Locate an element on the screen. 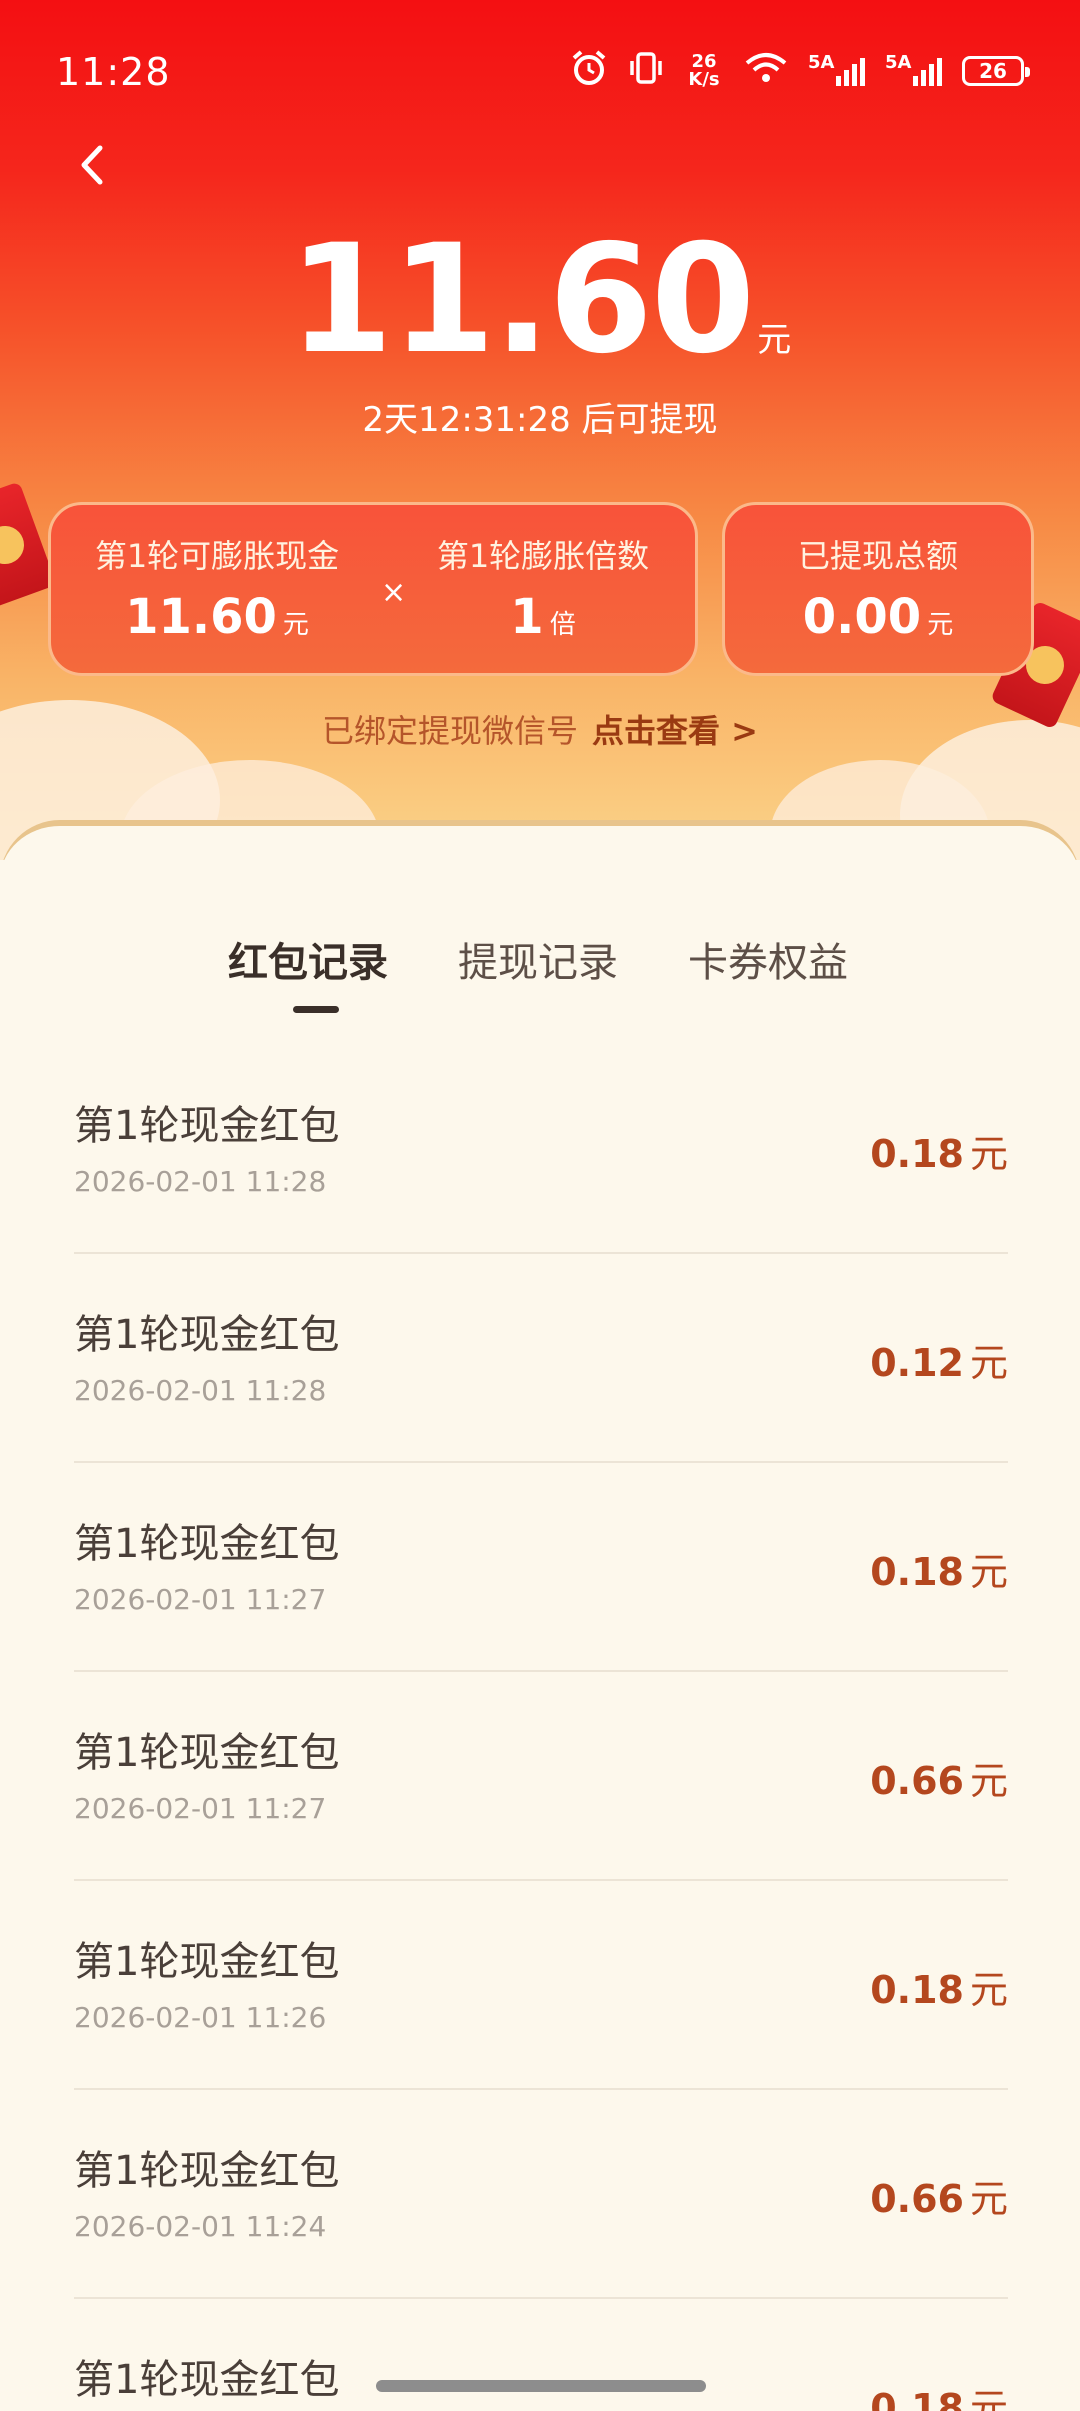 This screenshot has width=1080, height=2411. multiplier-label: 第1轮膨胀倍数 is located at coordinates (543, 556).